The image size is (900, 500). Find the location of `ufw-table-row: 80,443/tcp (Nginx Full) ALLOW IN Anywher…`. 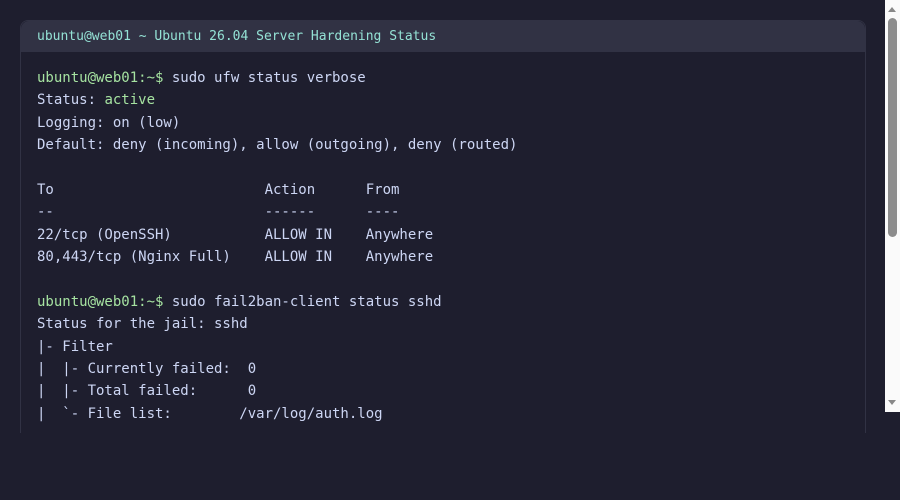

ufw-table-row: 80,443/tcp (Nginx Full) ALLOW IN Anywher… is located at coordinates (235, 257).